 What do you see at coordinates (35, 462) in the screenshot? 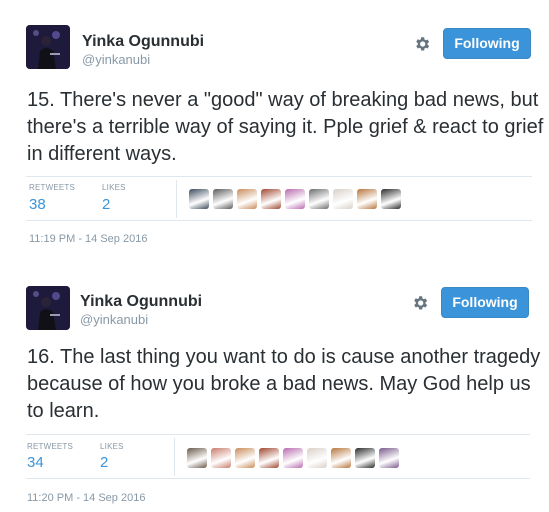
I see `retweets-count: 34` at bounding box center [35, 462].